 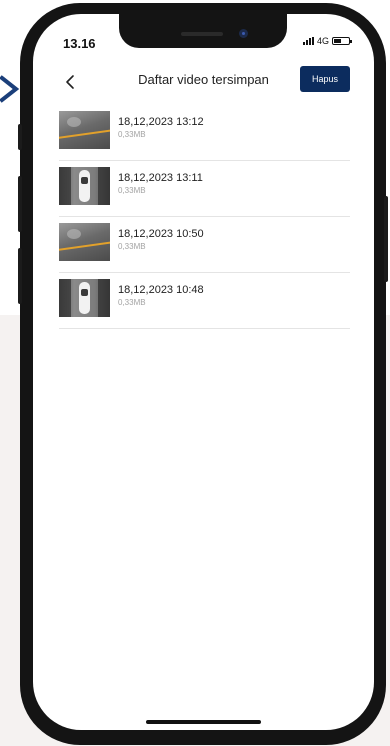 I want to click on video-list-item: 18,12,2023 13:12 0,33MB, so click(x=204, y=133).